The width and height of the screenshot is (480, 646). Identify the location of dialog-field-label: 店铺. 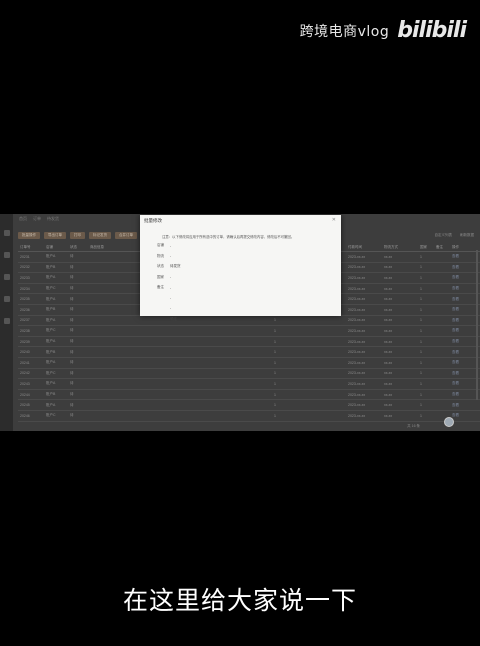
(160, 245).